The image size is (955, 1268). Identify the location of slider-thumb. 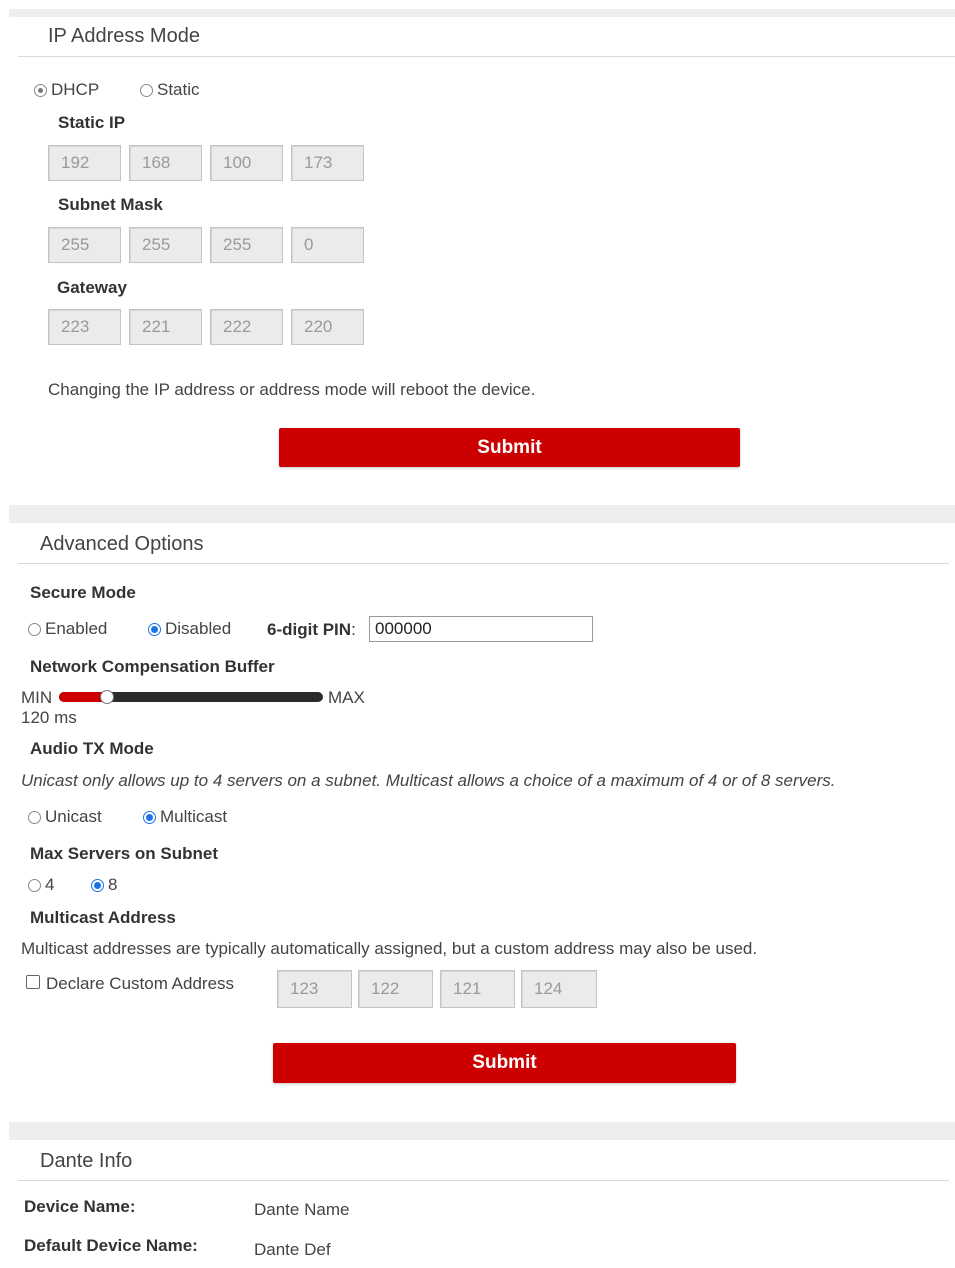
(107, 697).